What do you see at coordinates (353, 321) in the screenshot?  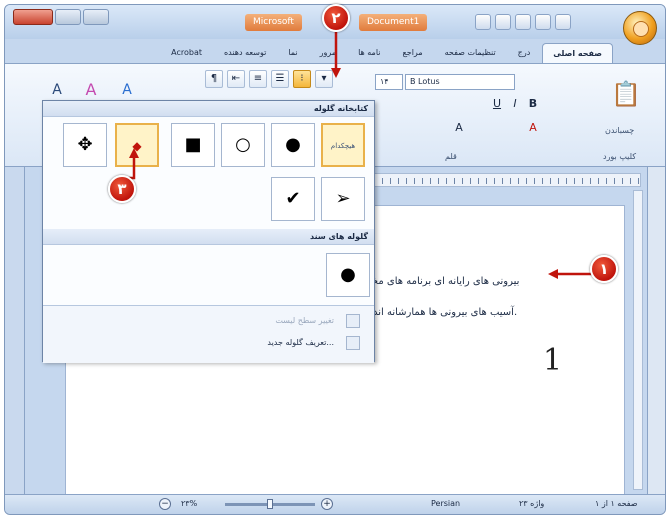 I see `change-level-icon` at bounding box center [353, 321].